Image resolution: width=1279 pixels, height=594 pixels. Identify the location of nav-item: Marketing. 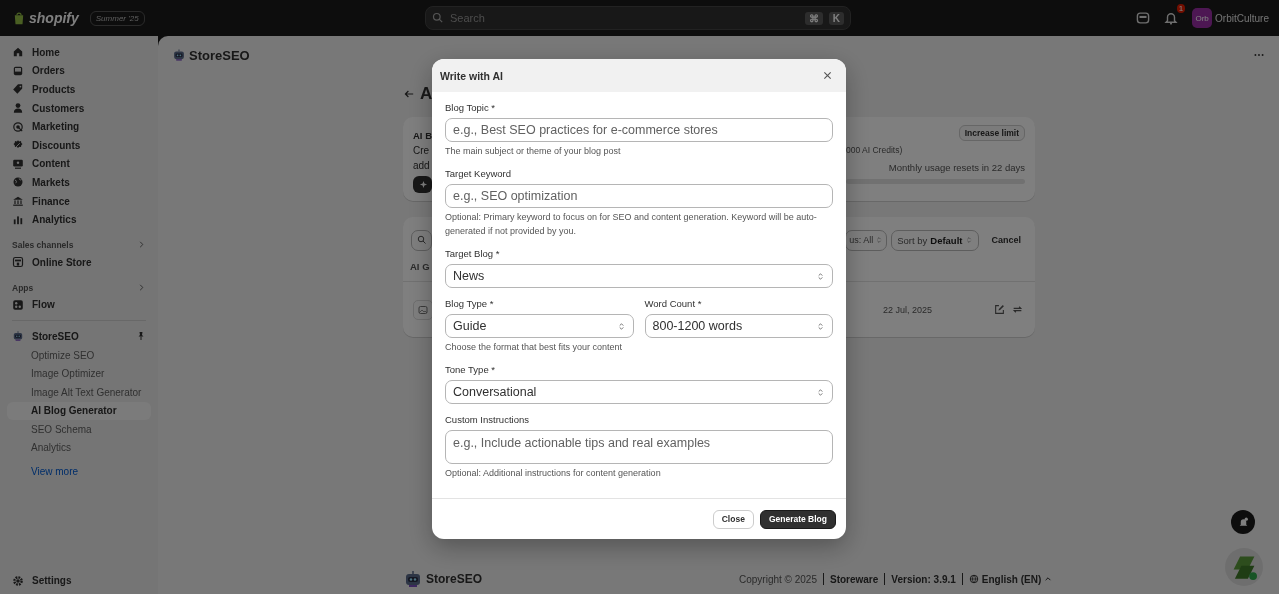
(79, 126).